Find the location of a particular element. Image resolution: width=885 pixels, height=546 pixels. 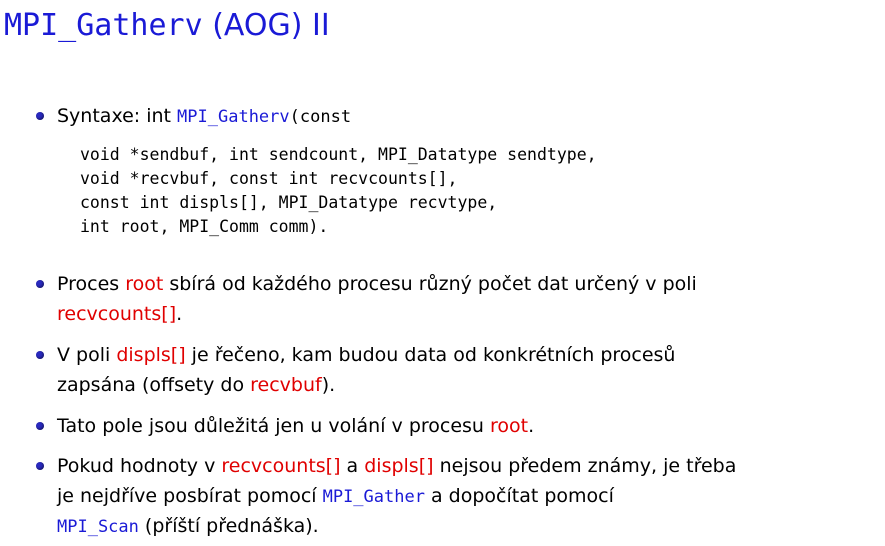

function-mpi-scan: MPI_Scan is located at coordinates (98, 527).